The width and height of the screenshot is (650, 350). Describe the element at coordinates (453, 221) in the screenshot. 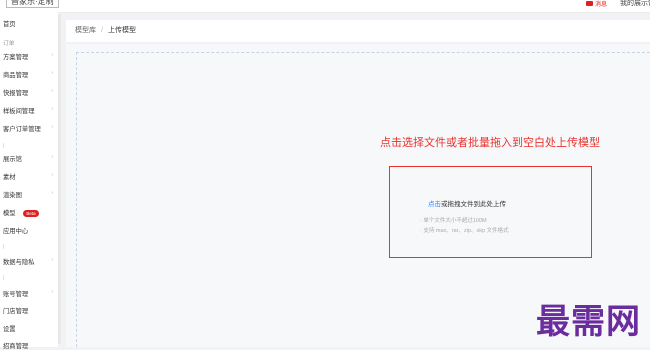

I see `upload-size-tip: · 单个文件大小不超过100M` at that location.